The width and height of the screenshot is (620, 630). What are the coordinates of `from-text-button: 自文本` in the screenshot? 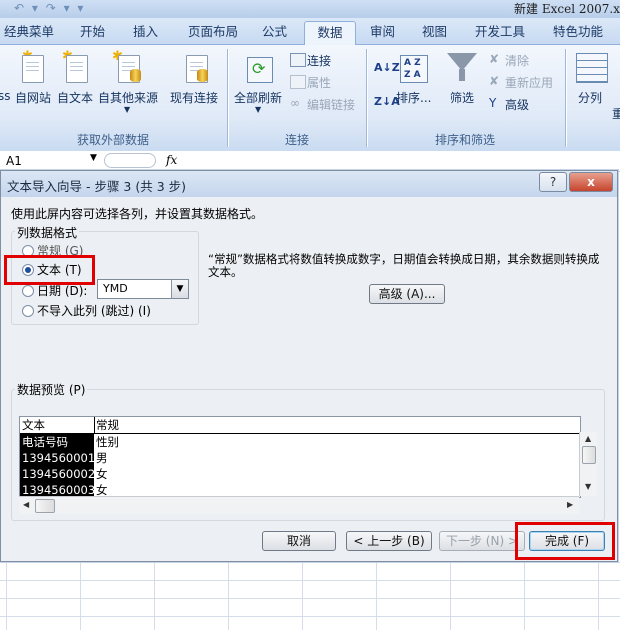 It's located at (75, 97).